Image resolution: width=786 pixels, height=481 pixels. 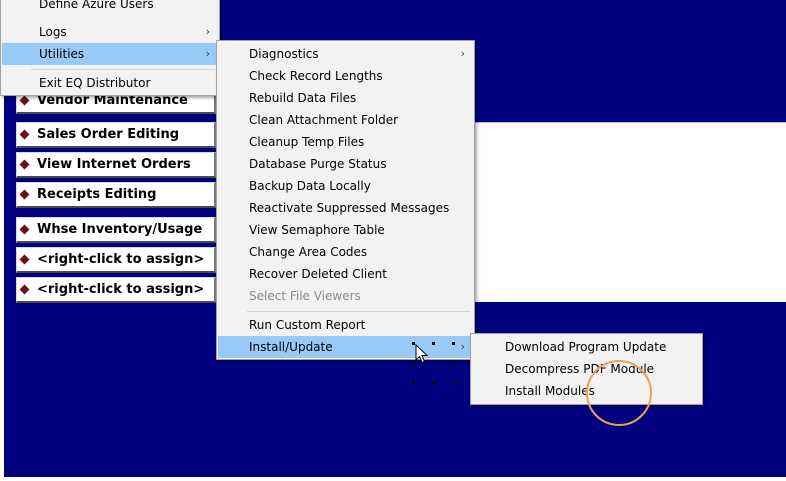 What do you see at coordinates (345, 120) in the screenshot?
I see `menu-item-clean-attachment-folder: Clean Attachment Folder` at bounding box center [345, 120].